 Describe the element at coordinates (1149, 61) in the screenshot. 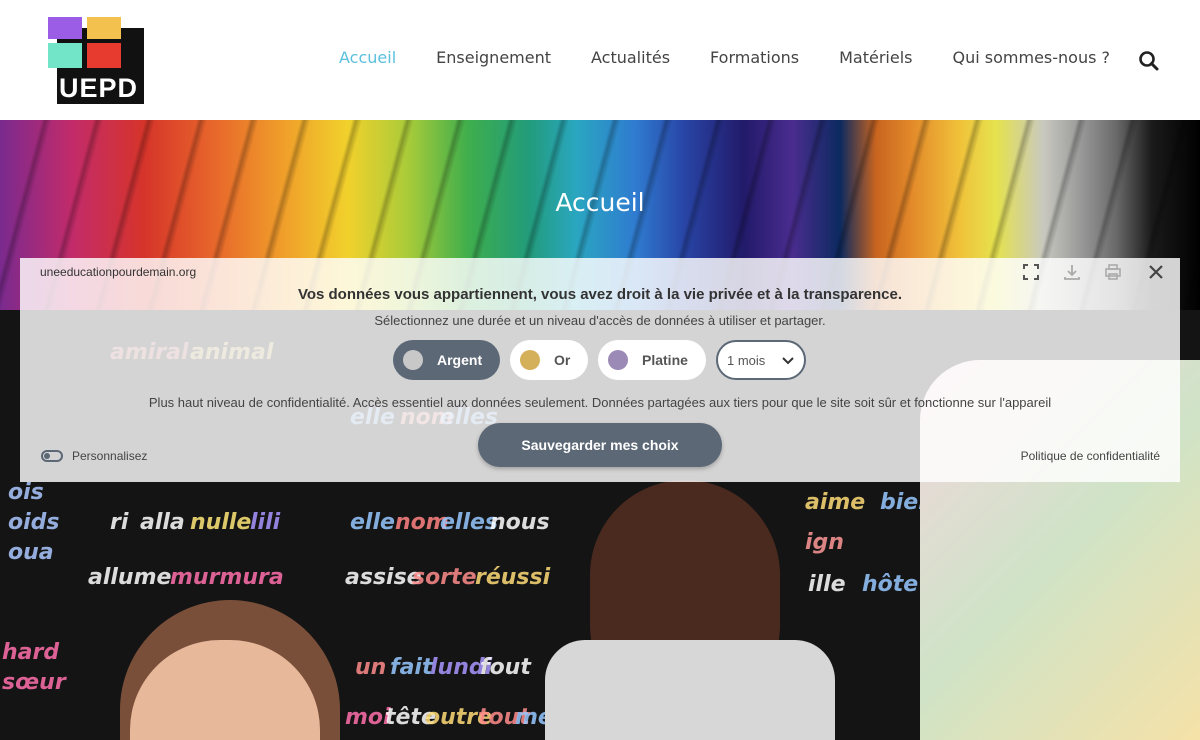

I see `search-icon` at that location.